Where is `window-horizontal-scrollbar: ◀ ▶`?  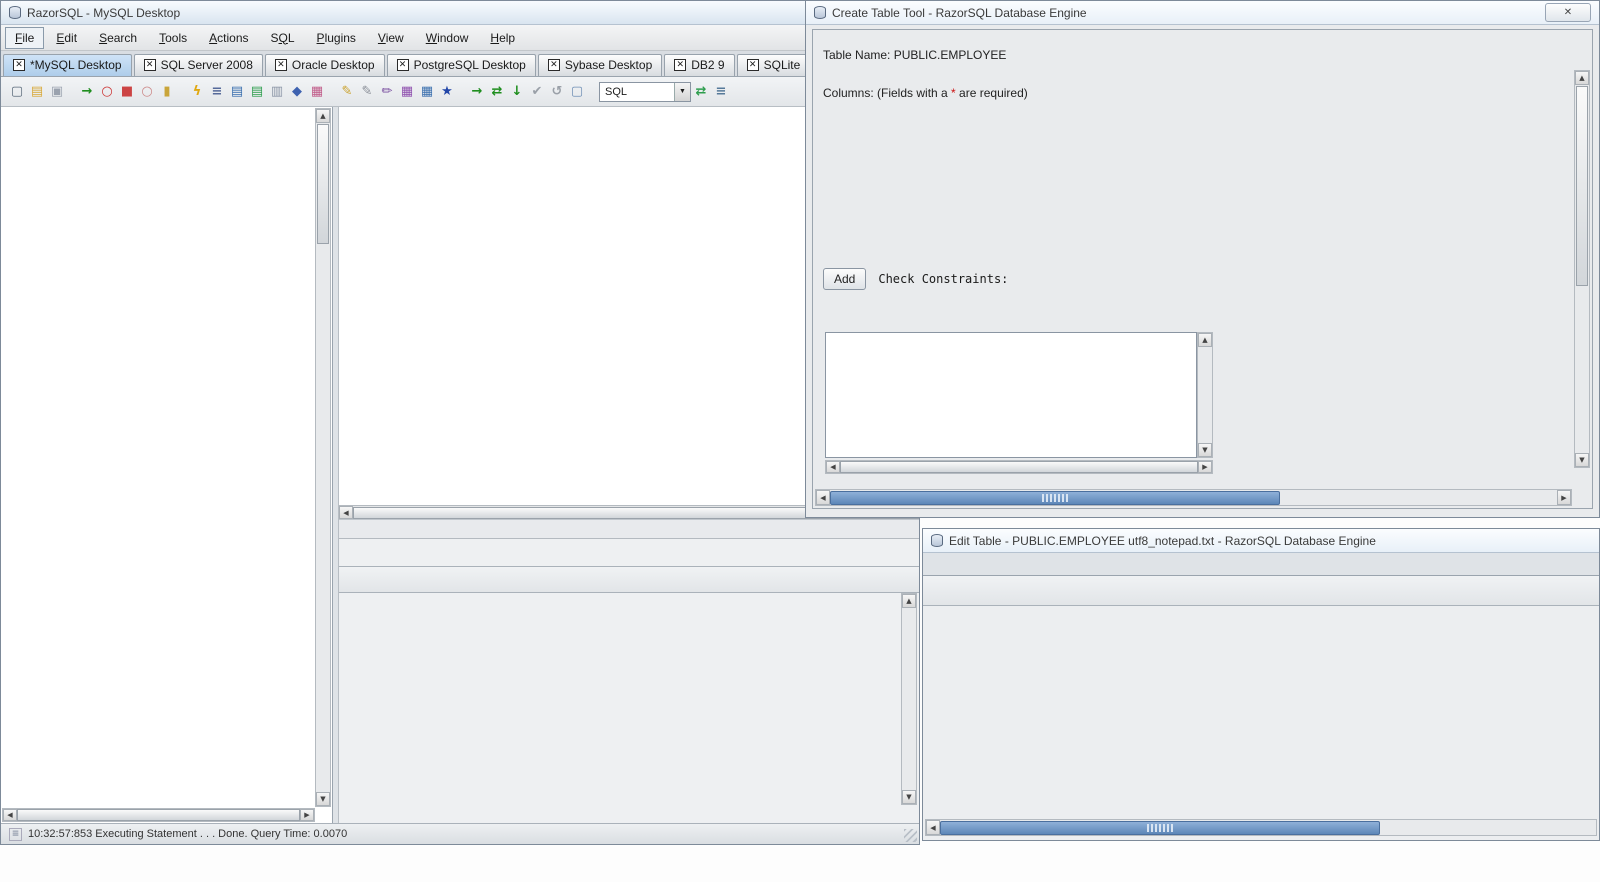 window-horizontal-scrollbar: ◀ ▶ is located at coordinates (1193, 497).